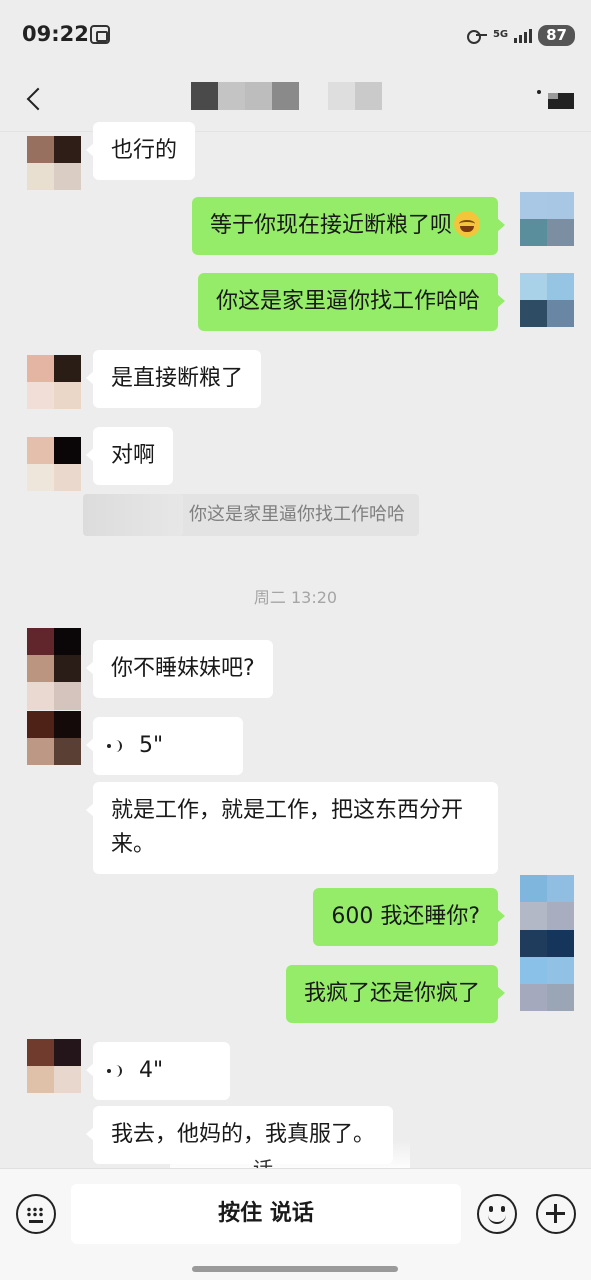 The image size is (591, 1280). I want to click on message-bubble-outgoing: 你这是家里逼你找工作哈哈, so click(351, 302).